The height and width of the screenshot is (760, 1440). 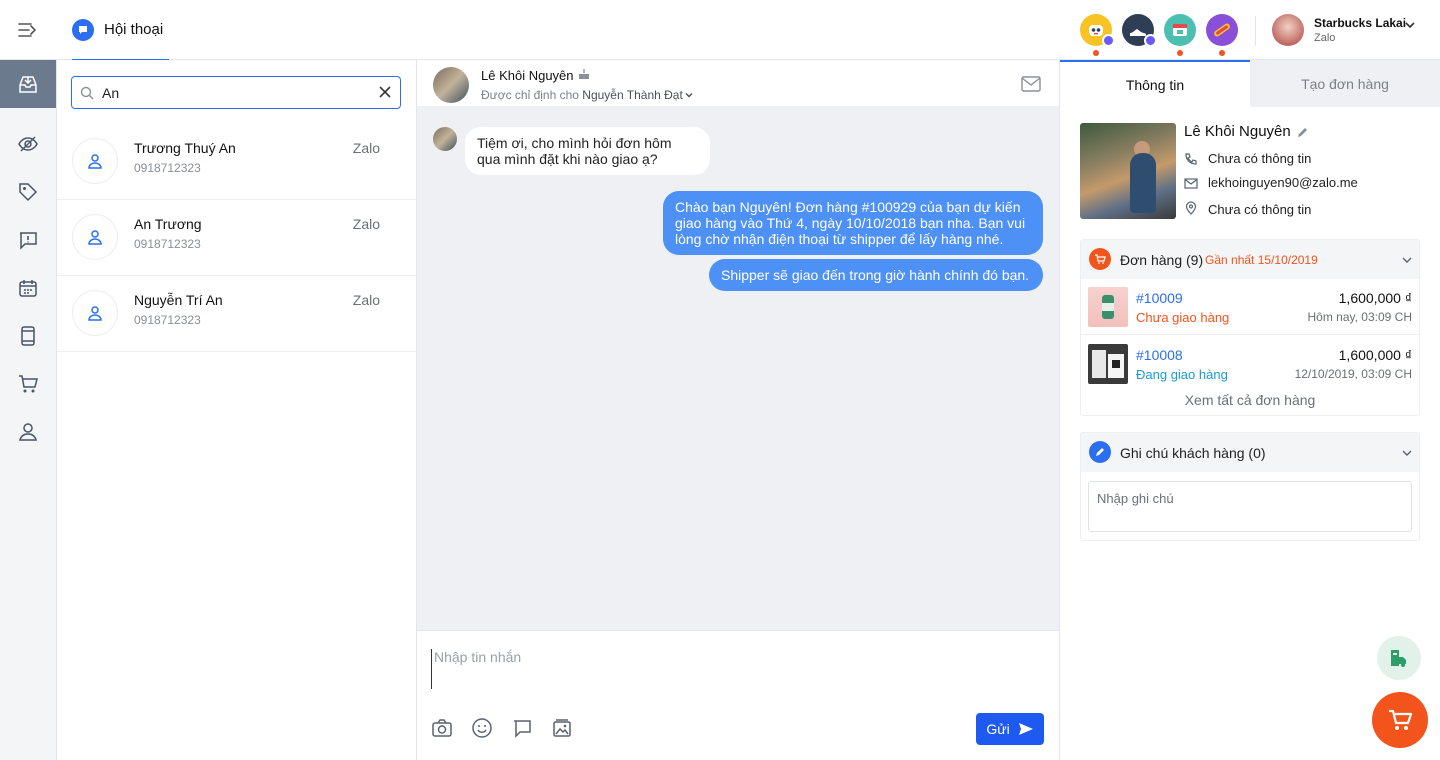 I want to click on order-id: #10008, so click(x=1159, y=355).